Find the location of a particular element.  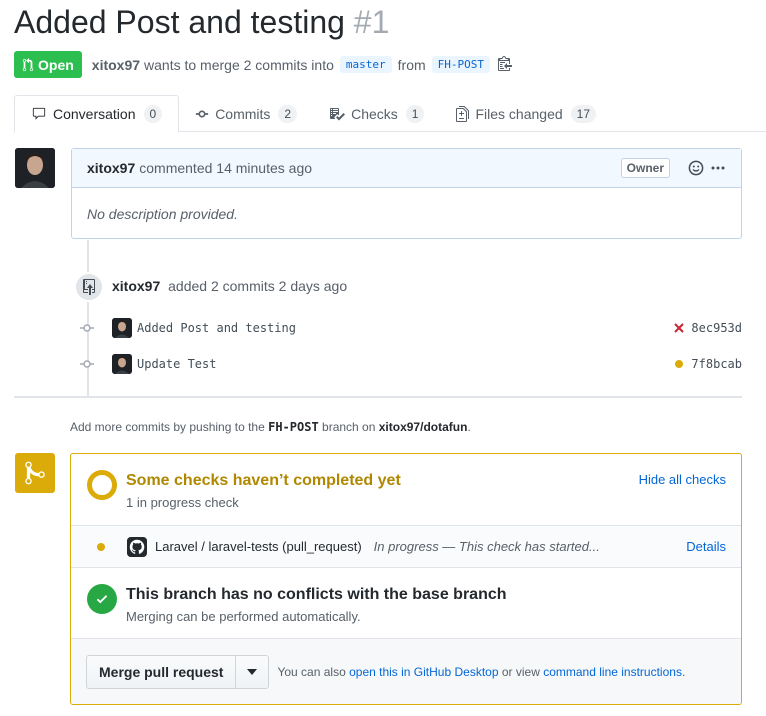

state-badge: Open is located at coordinates (48, 64).